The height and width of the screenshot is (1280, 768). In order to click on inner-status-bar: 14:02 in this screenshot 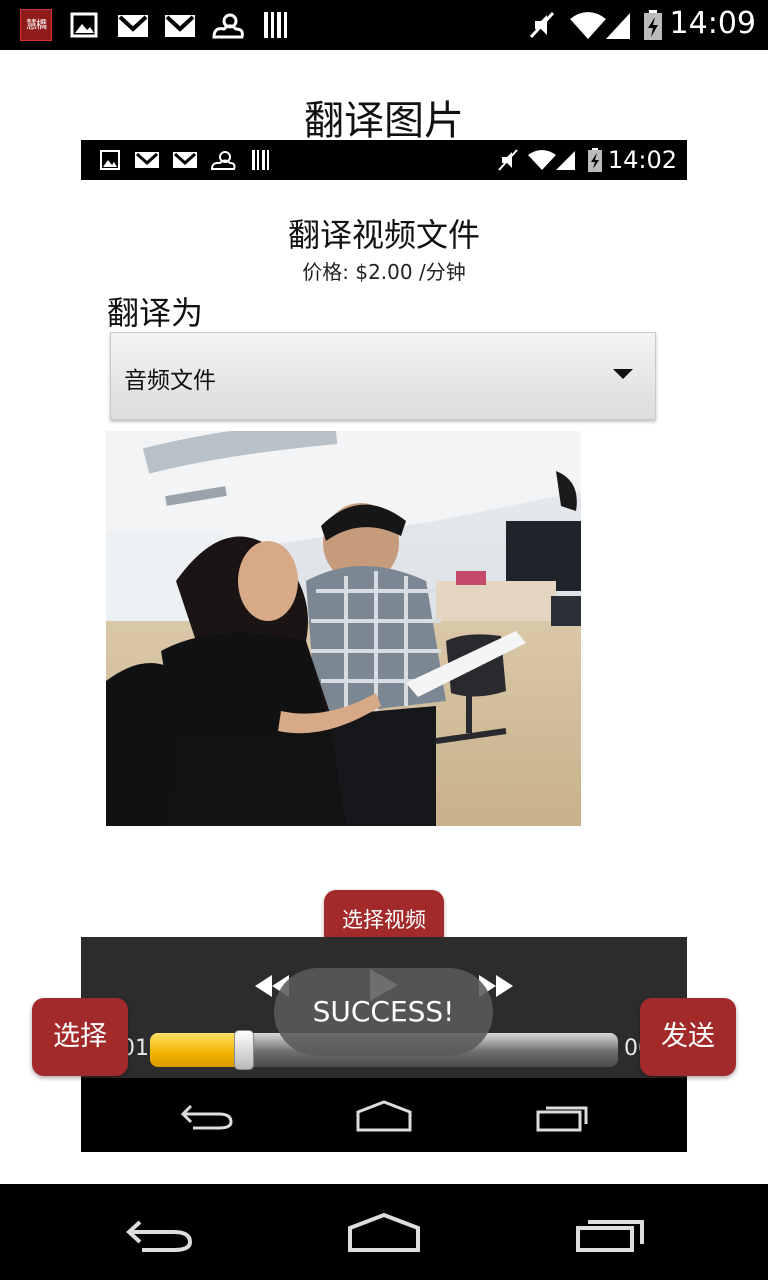, I will do `click(384, 160)`.